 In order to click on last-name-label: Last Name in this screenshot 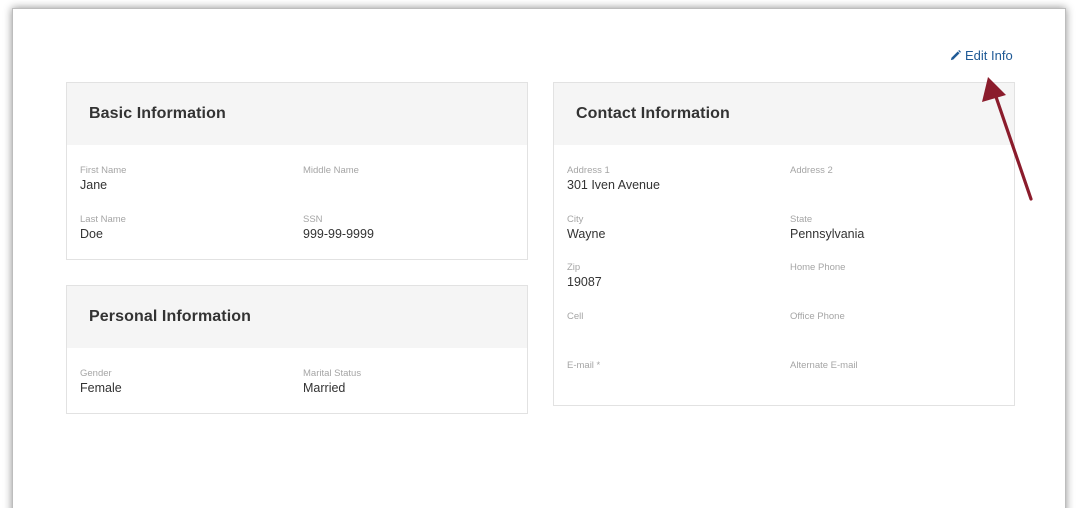, I will do `click(103, 219)`.